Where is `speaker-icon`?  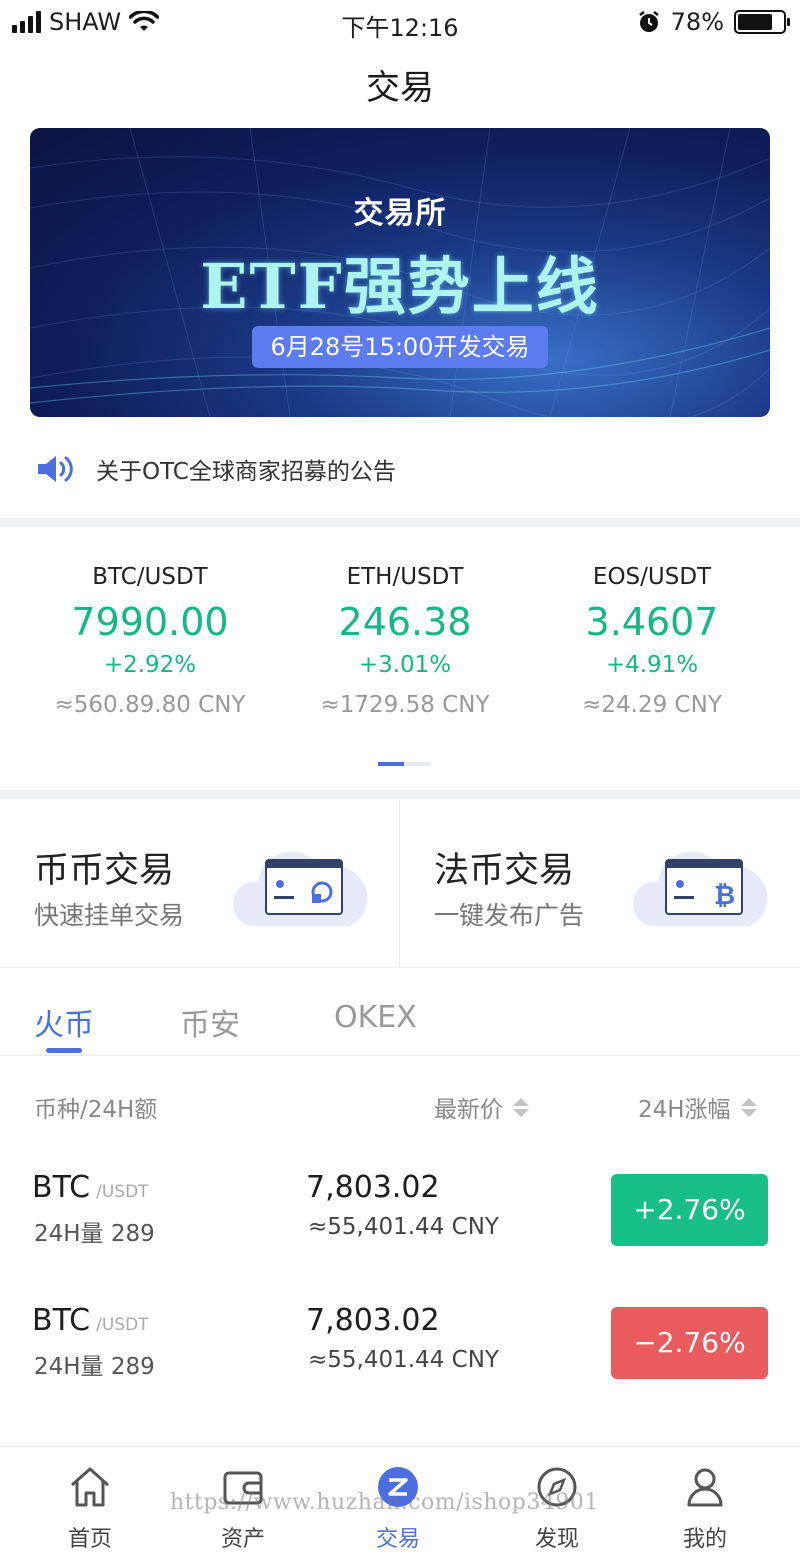 speaker-icon is located at coordinates (55, 469).